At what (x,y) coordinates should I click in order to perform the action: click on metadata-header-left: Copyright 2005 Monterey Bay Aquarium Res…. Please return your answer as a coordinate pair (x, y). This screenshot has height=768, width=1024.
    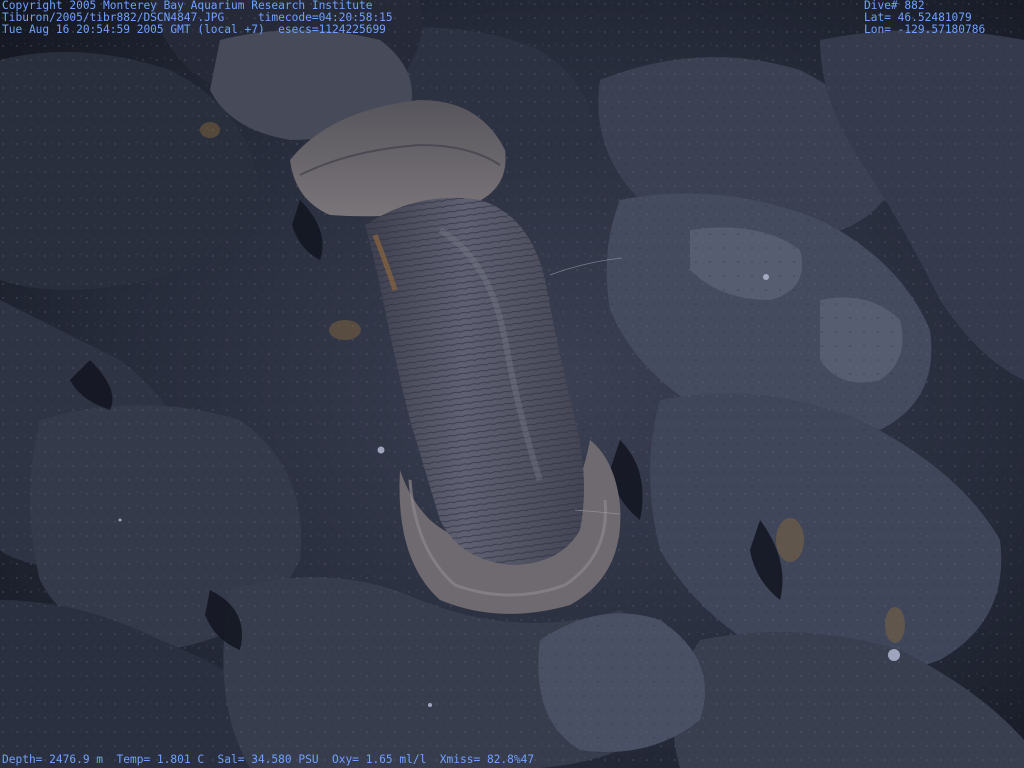
    Looking at the image, I should click on (197, 18).